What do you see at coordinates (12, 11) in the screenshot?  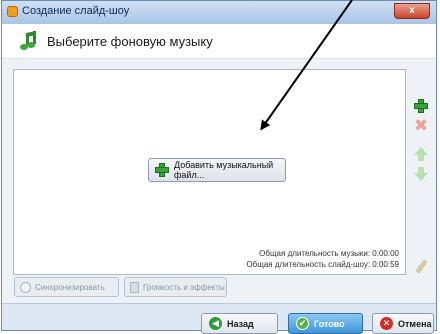 I see `app-icon` at bounding box center [12, 11].